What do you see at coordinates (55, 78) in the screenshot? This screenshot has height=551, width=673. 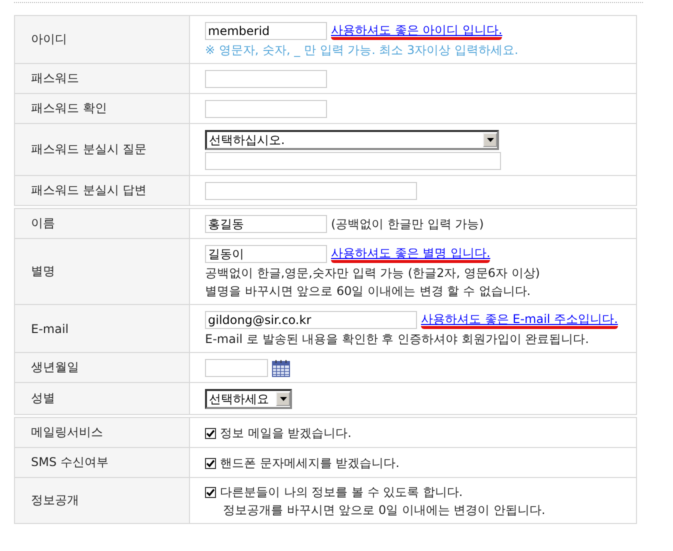 I see `field-label: 패스워드` at bounding box center [55, 78].